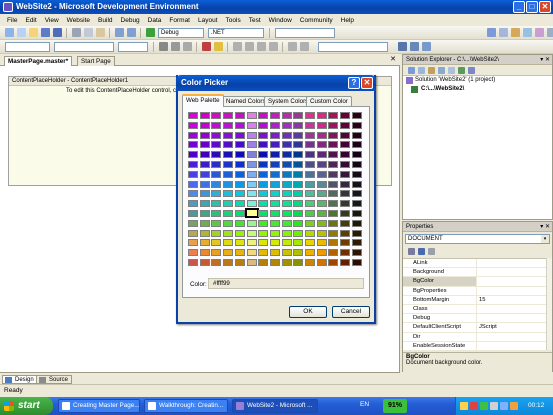 Image resolution: width=553 pixels, height=415 pixels. What do you see at coordinates (236, 32) in the screenshot?
I see `platform-combo: .NET` at bounding box center [236, 32].